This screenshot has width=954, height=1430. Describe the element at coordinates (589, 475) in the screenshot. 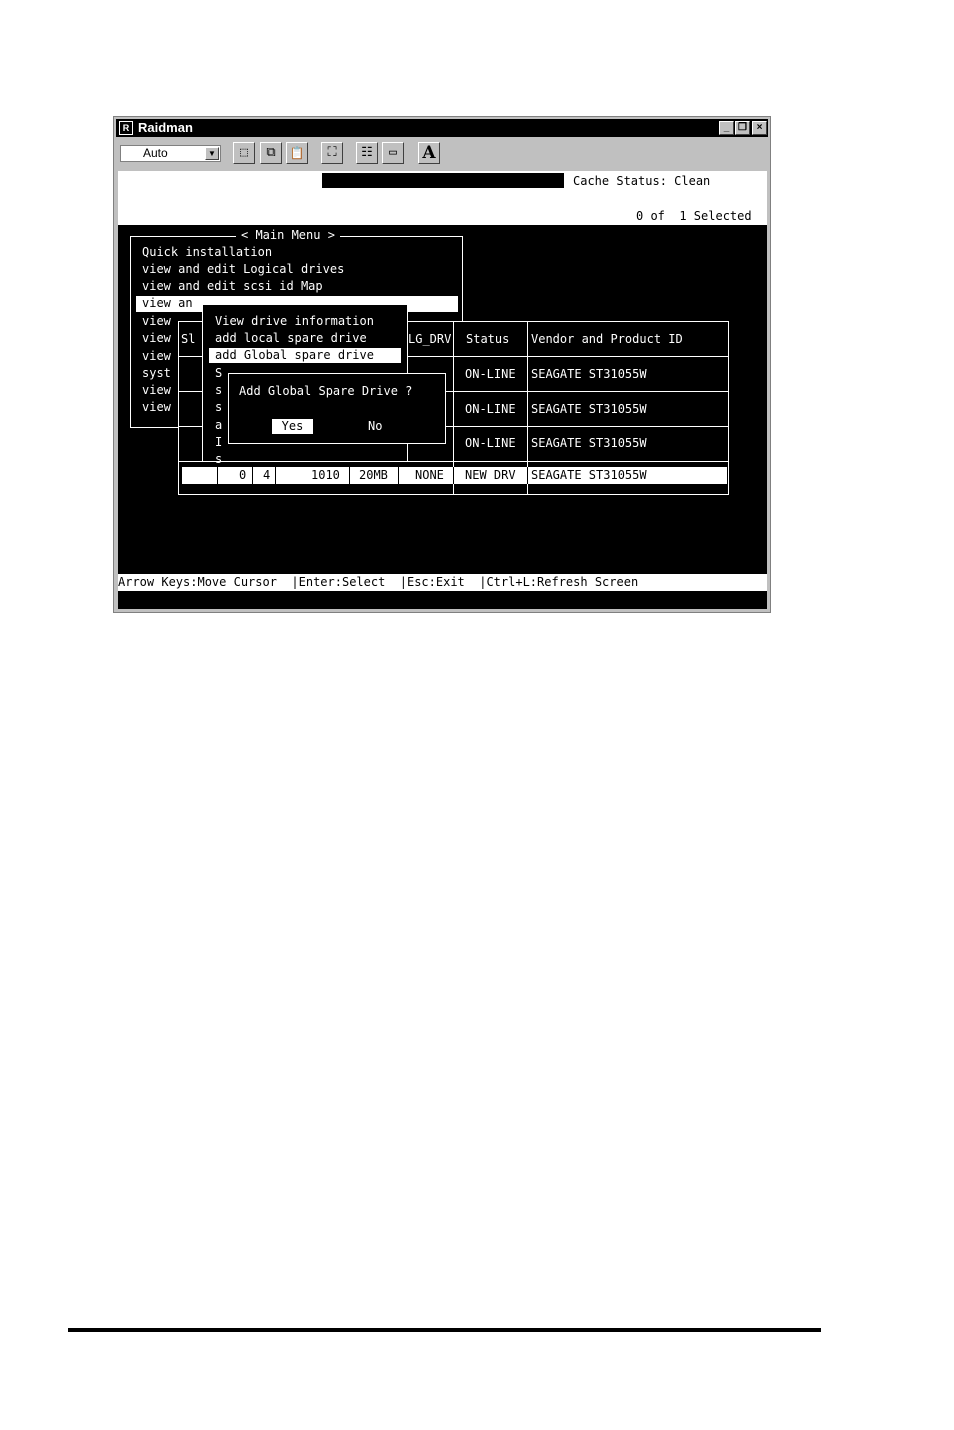

I see `selected-row-vendor: SEAGATE ST31055W` at that location.